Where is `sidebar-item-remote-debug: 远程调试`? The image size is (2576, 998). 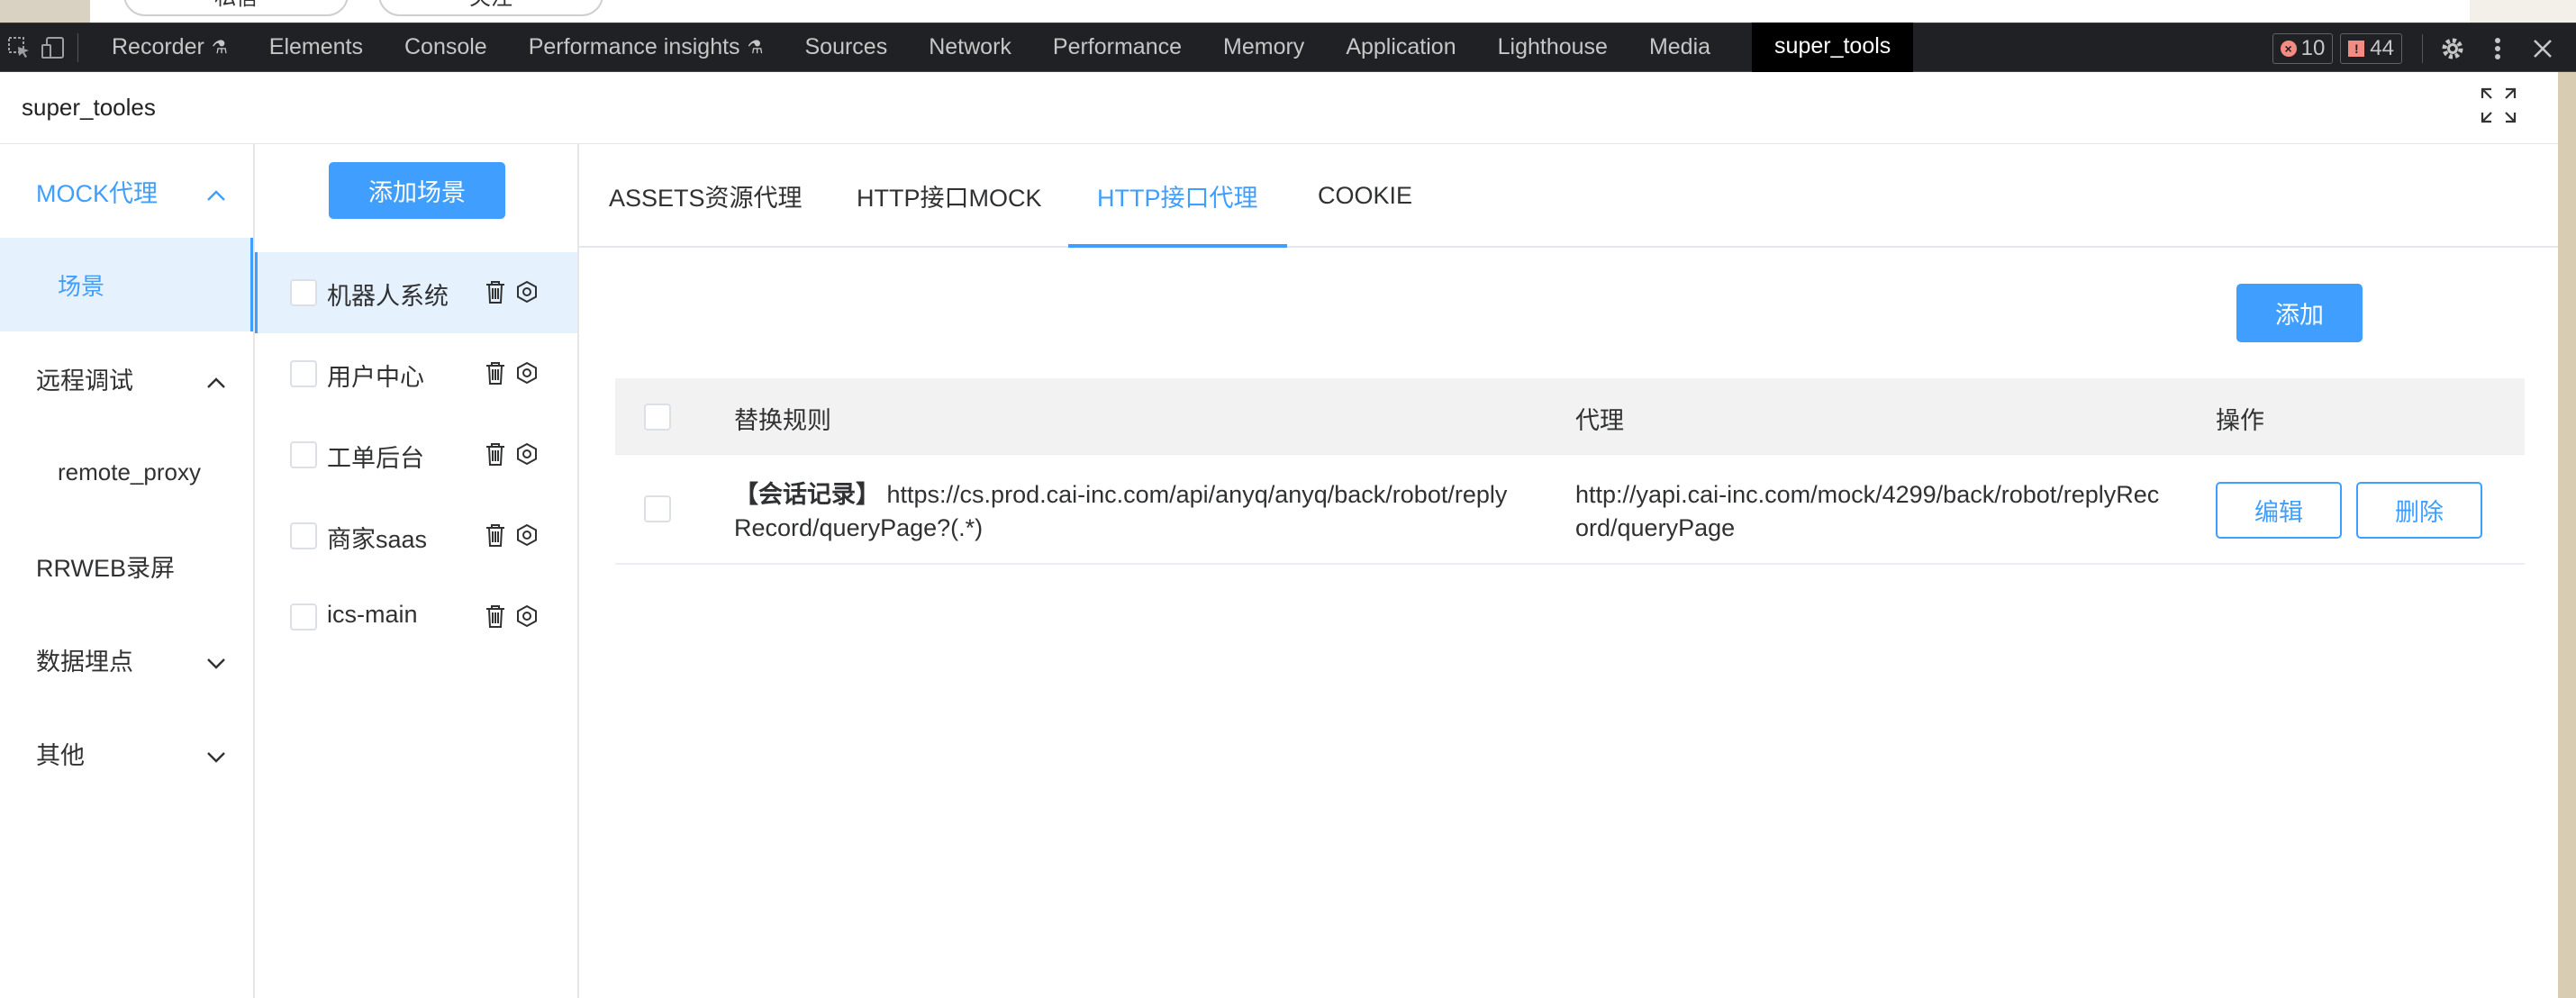
sidebar-item-remote-debug: 远程调试 is located at coordinates (127, 378).